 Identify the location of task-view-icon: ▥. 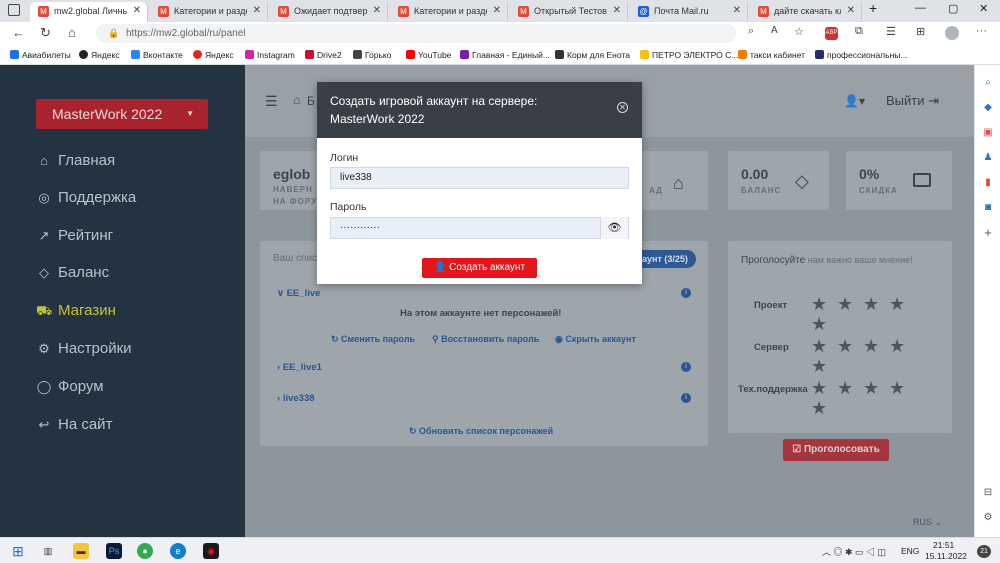
(48, 551).